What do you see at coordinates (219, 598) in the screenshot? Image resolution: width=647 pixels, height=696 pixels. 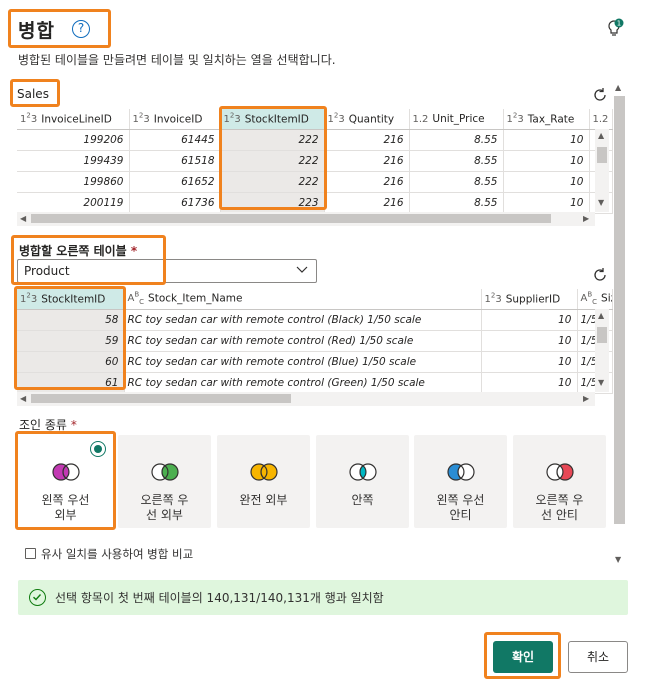 I see `match-status-text: 선택 항목이 첫 번째 테이블의 140,131/140,131개 행과 일치함` at bounding box center [219, 598].